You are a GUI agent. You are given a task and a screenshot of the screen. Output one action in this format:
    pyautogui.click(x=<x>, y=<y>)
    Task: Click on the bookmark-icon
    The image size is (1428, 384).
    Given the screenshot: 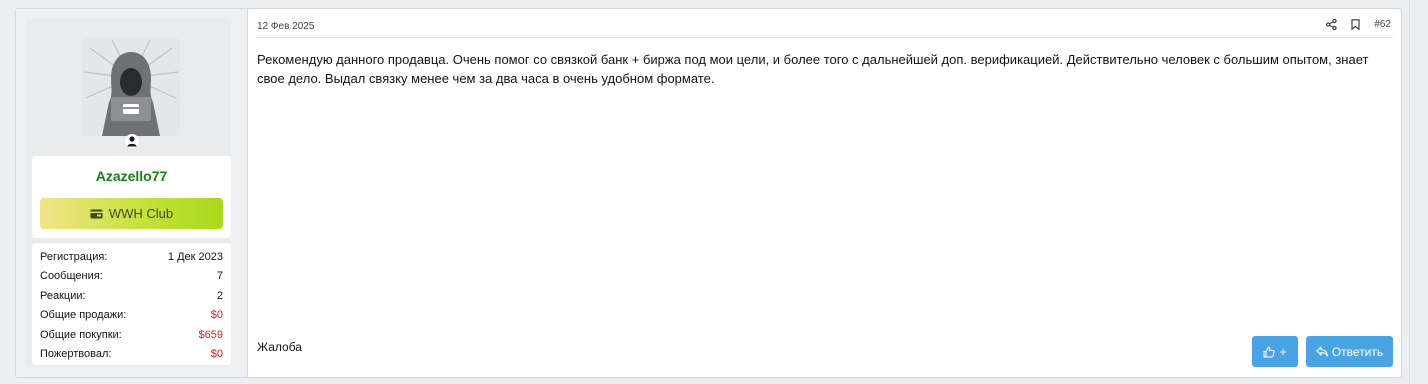 What is the action you would take?
    pyautogui.click(x=1355, y=24)
    